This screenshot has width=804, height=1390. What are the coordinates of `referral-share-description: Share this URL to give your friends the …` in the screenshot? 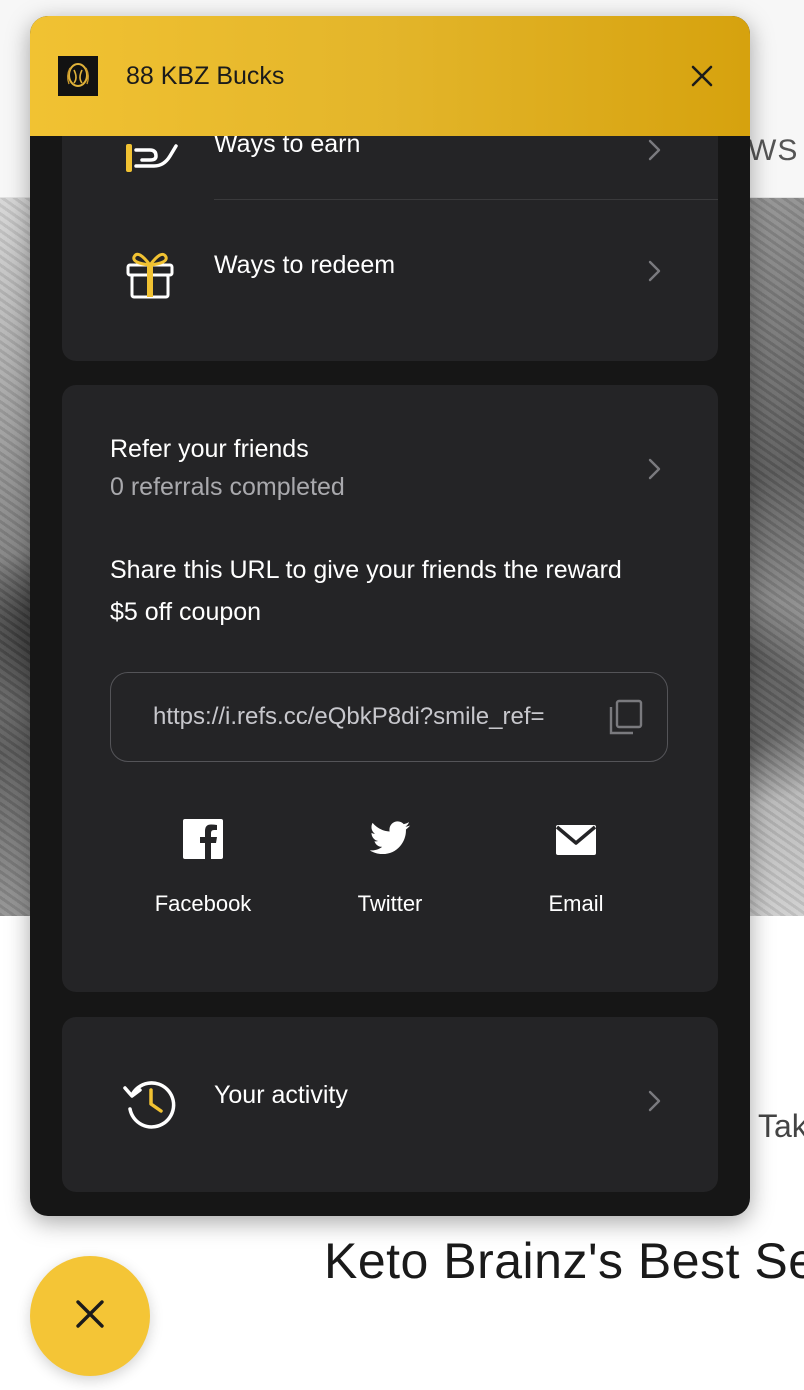 It's located at (366, 591).